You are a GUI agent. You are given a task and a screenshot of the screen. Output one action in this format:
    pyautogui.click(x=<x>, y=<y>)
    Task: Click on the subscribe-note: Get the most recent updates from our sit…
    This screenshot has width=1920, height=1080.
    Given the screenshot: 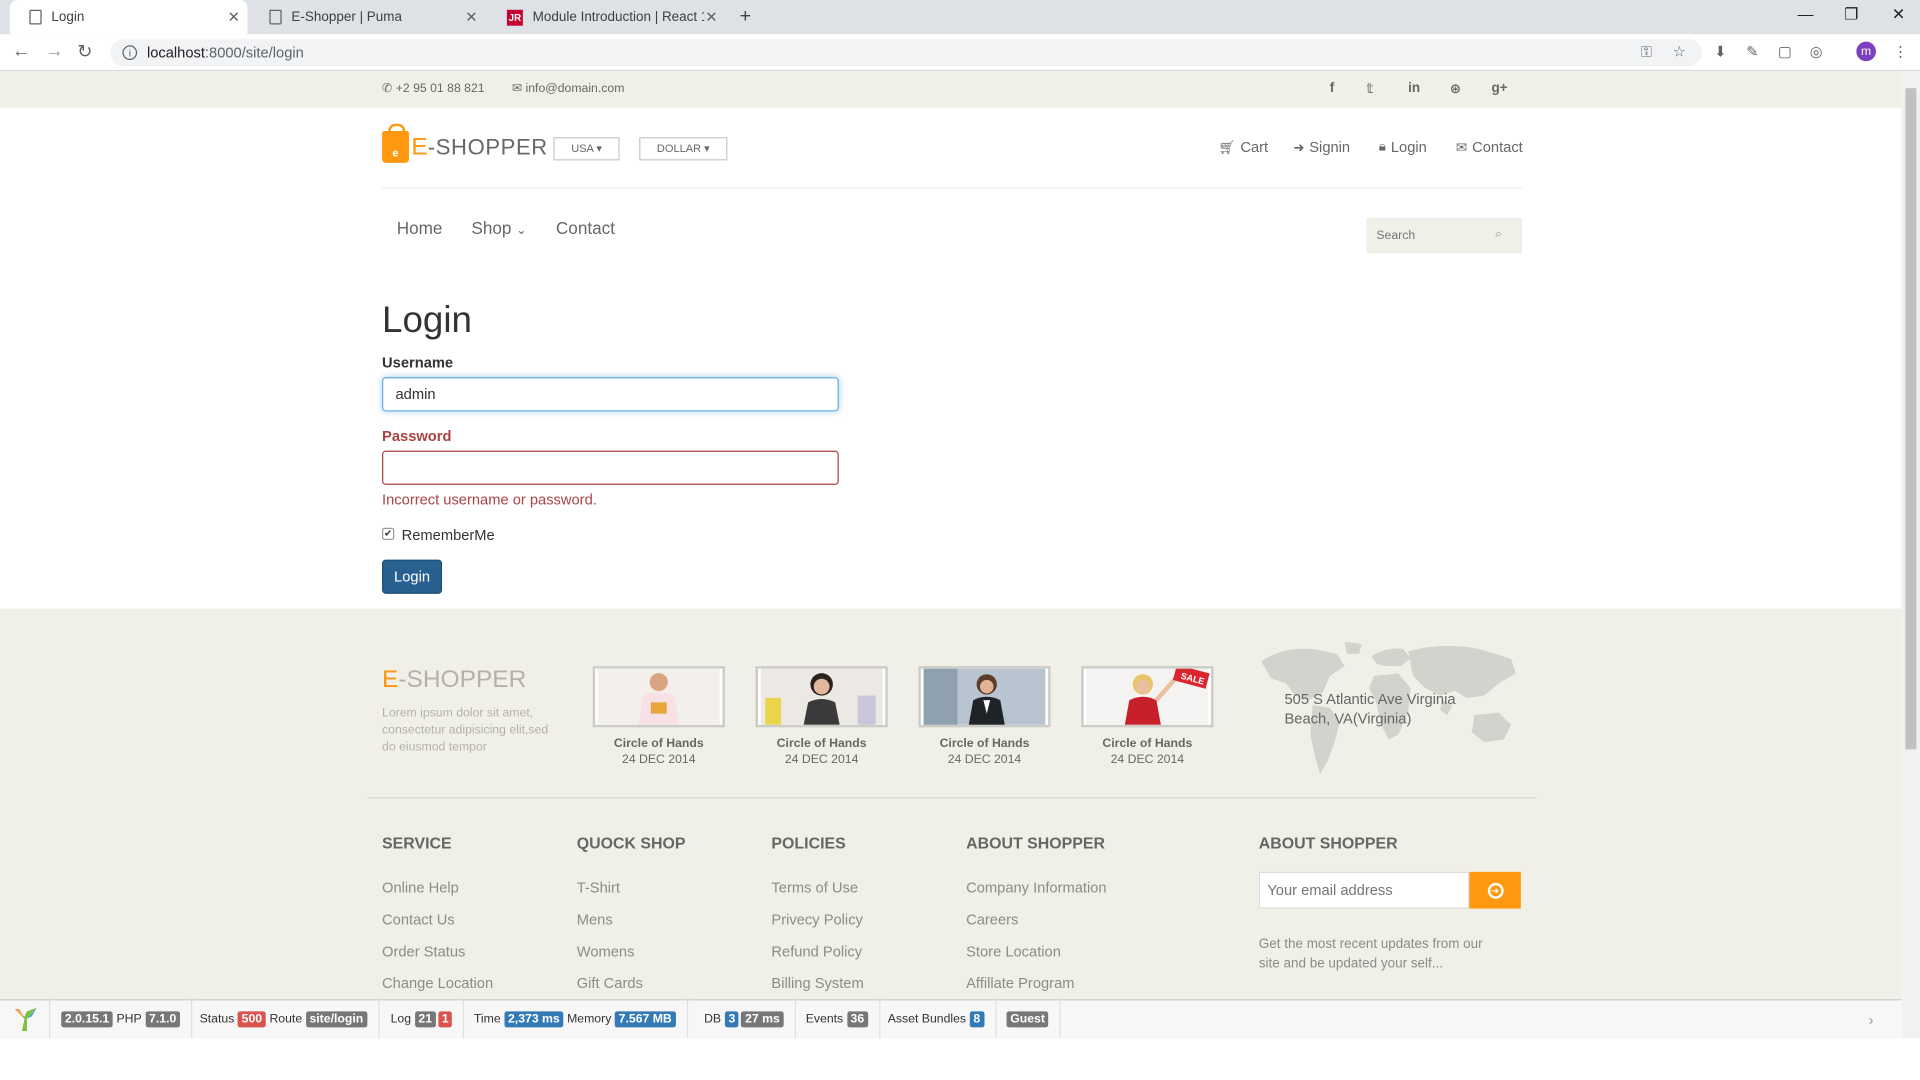 What is the action you would take?
    pyautogui.click(x=1370, y=954)
    